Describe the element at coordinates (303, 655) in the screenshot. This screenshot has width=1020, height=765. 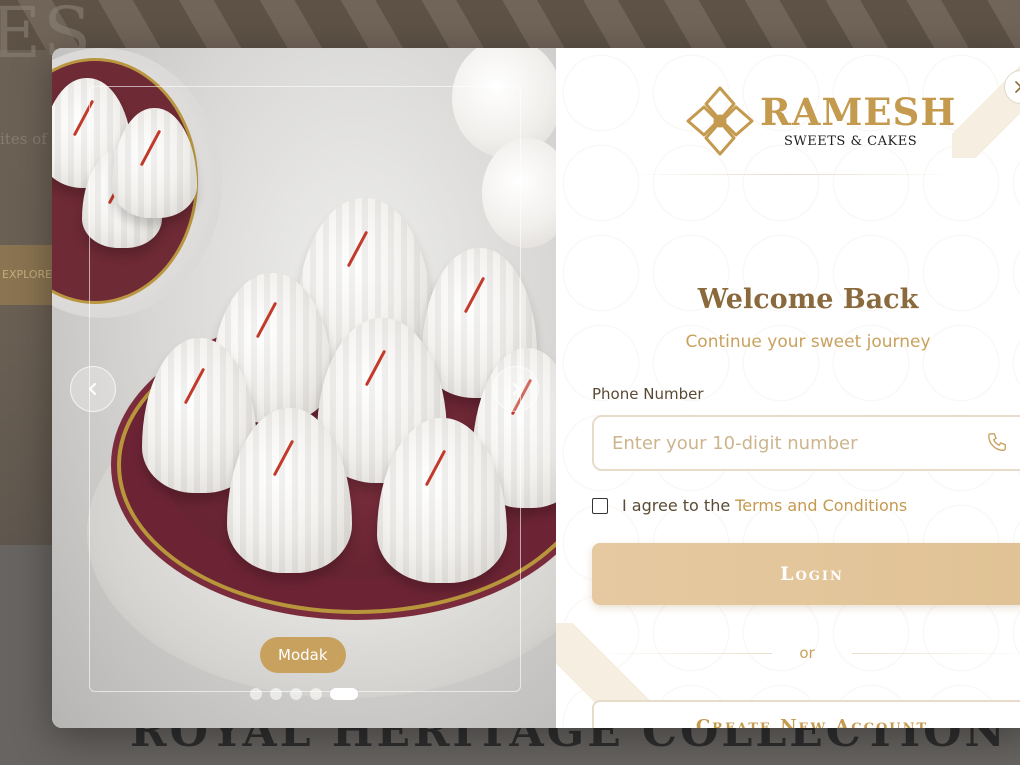
I see `slide-caption-badge: Modak` at that location.